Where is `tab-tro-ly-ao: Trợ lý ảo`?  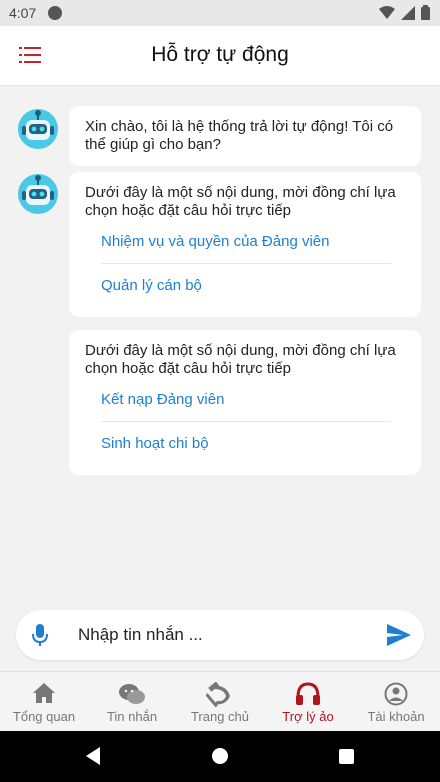 tab-tro-ly-ao: Trợ lý ảo is located at coordinates (308, 701).